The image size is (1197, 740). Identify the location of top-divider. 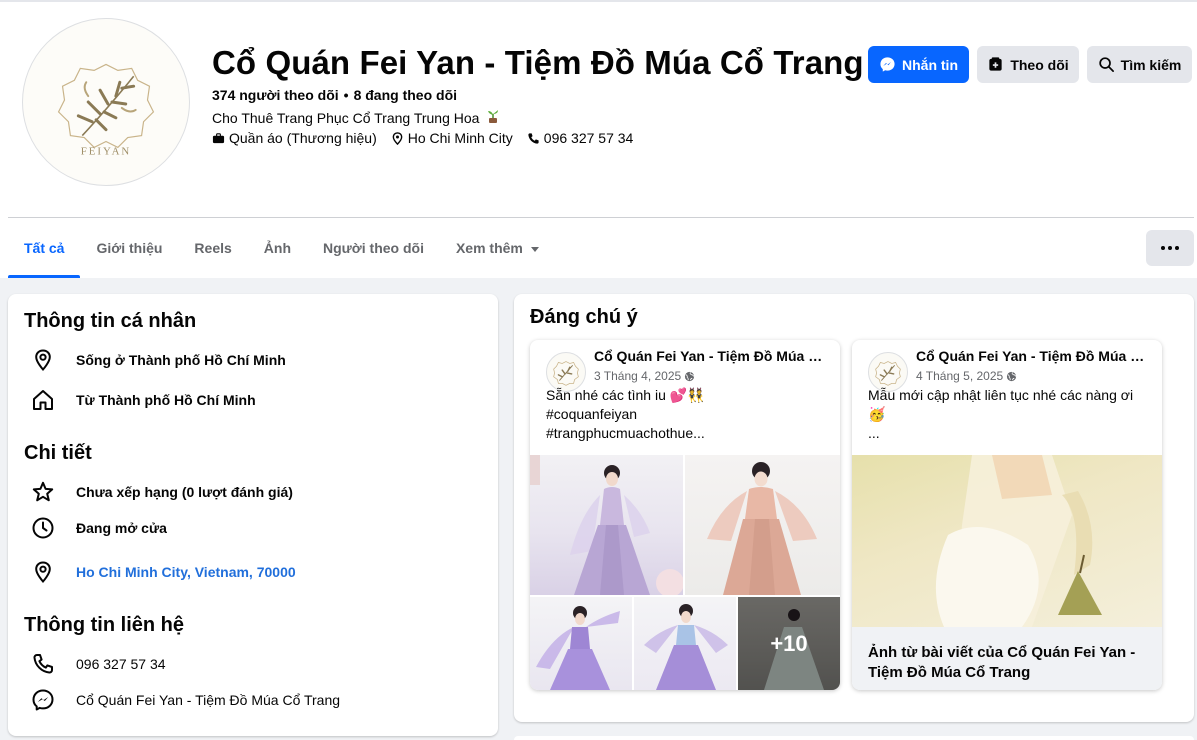
(598, 1).